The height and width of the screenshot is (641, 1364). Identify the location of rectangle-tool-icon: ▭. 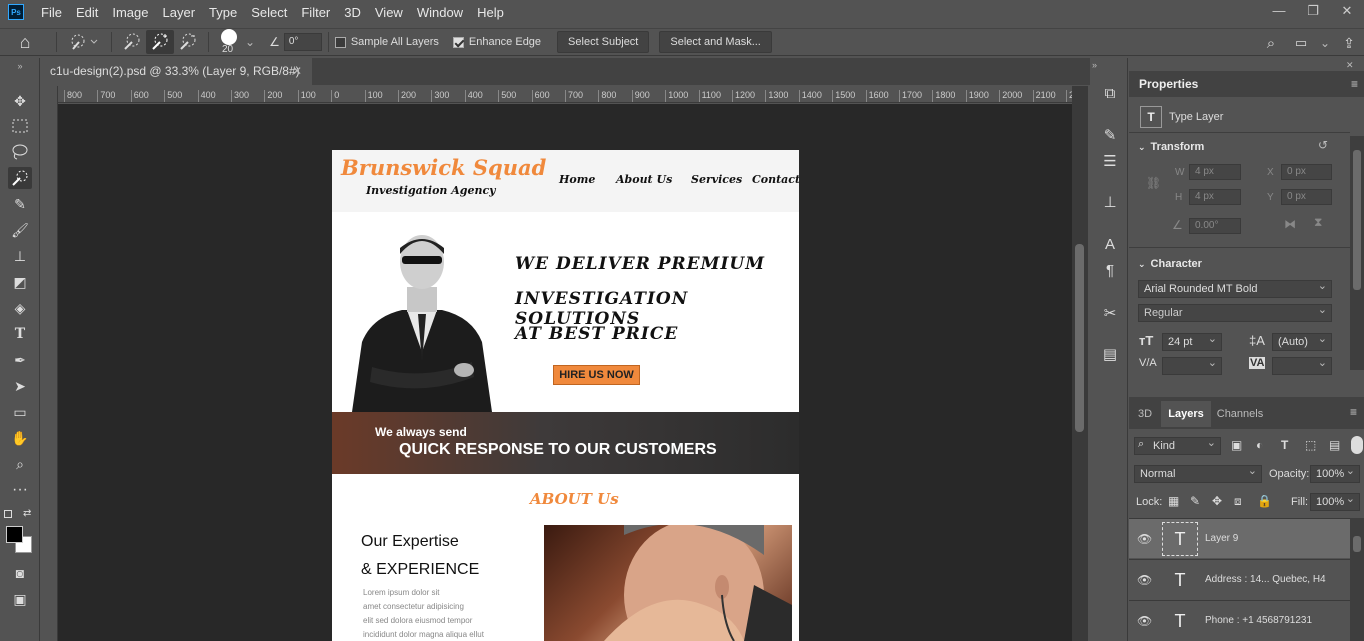
(20, 412).